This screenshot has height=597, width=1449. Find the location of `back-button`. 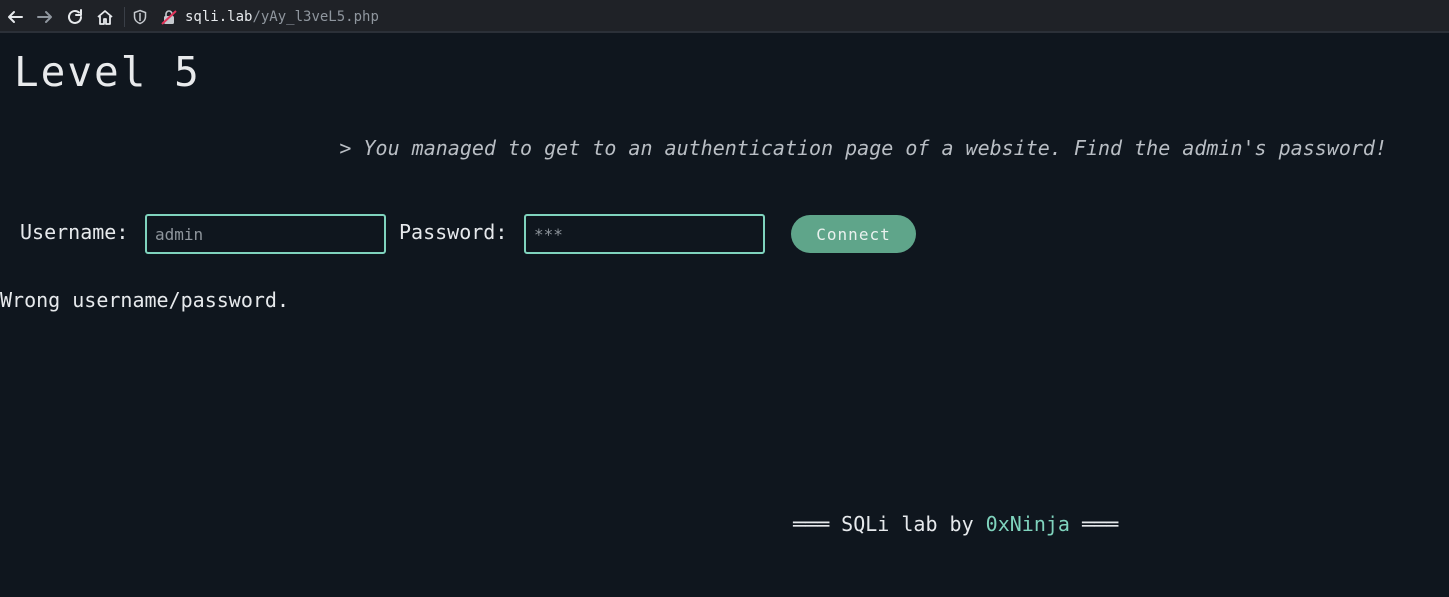

back-button is located at coordinates (15, 17).